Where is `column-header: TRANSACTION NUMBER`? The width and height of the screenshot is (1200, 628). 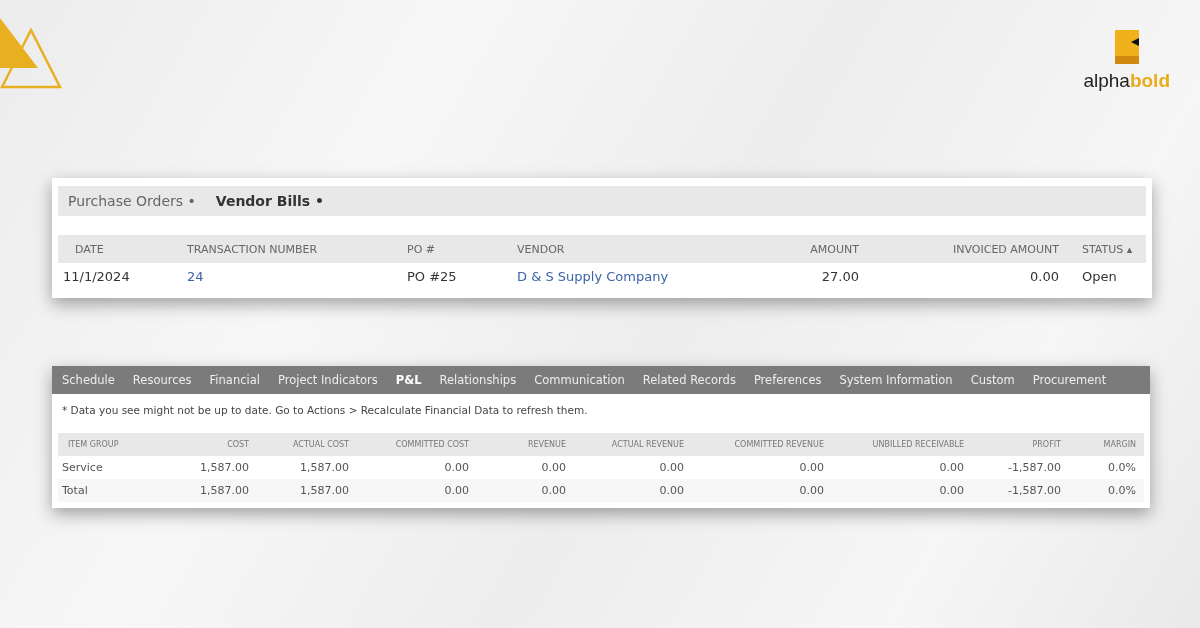
column-header: TRANSACTION NUMBER is located at coordinates (252, 249).